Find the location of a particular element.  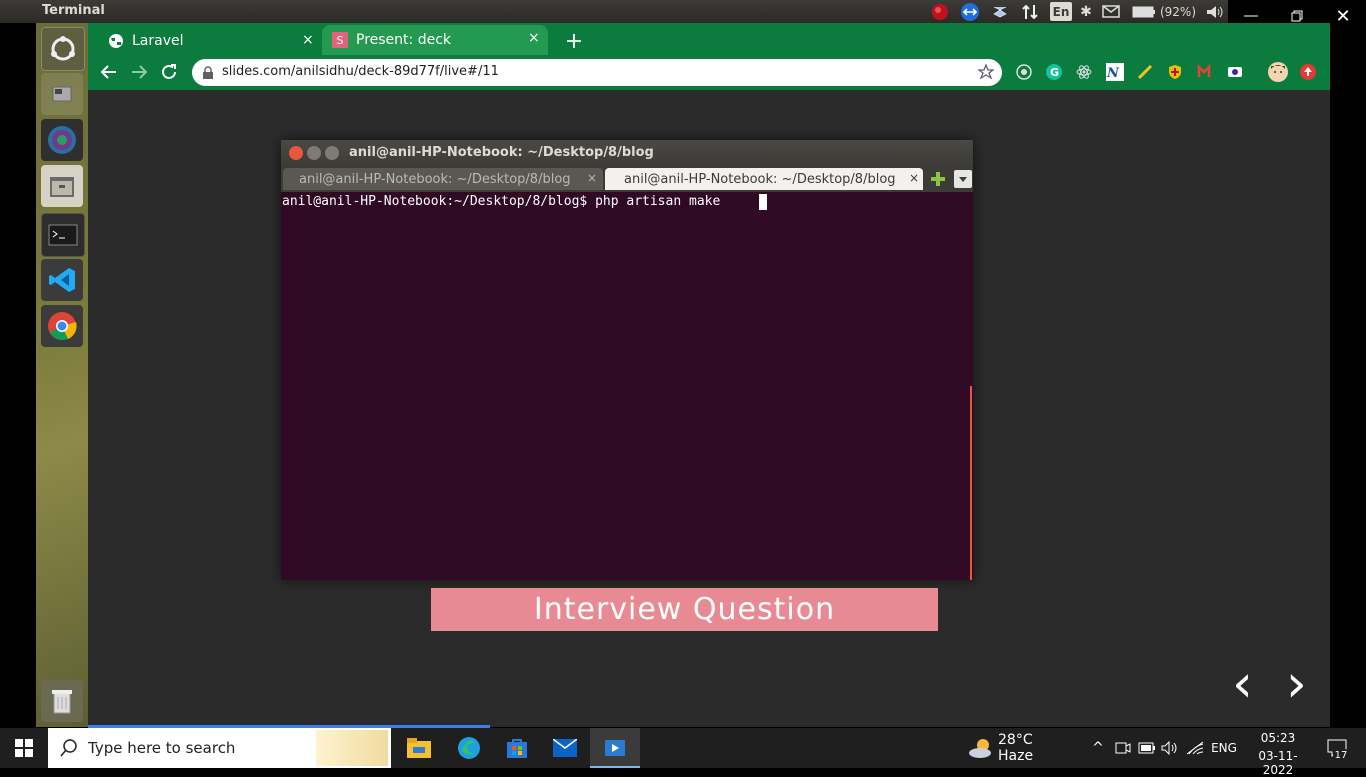

battery-percent: (92%) is located at coordinates (1178, 11).